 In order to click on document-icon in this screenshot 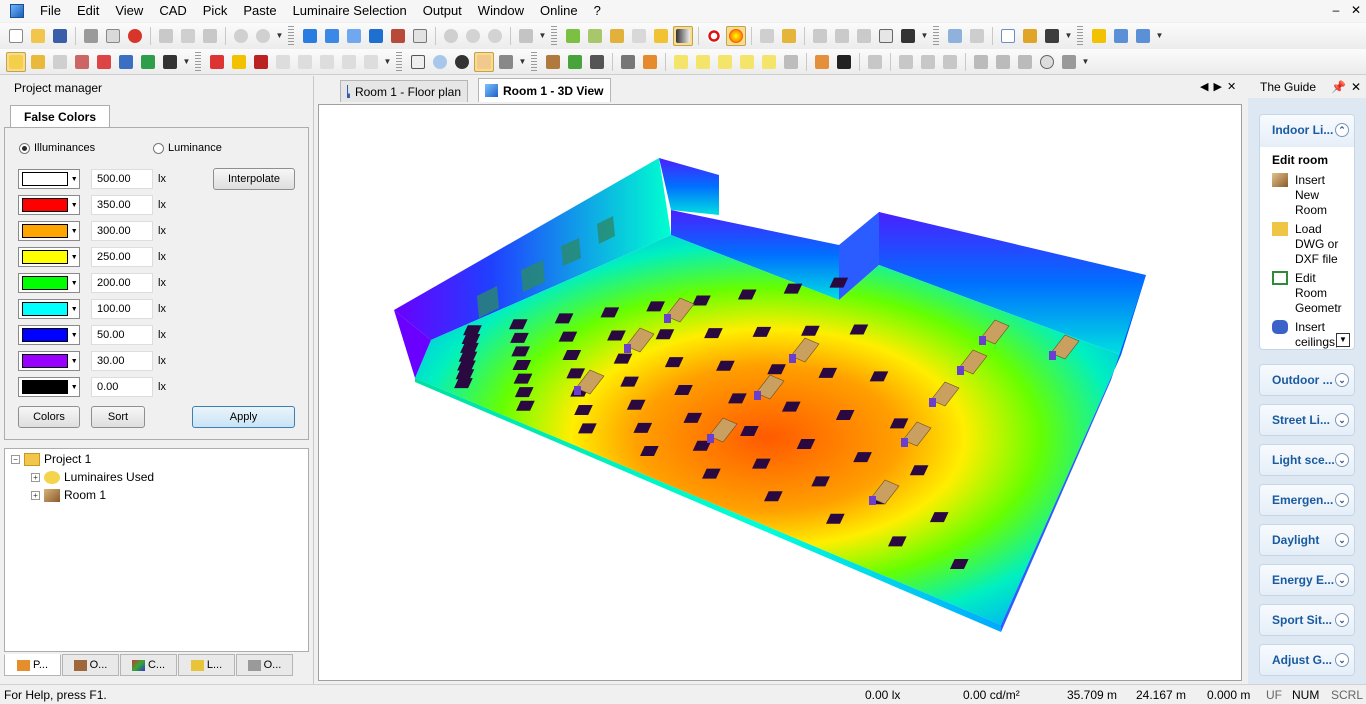, I will do `click(1008, 36)`.